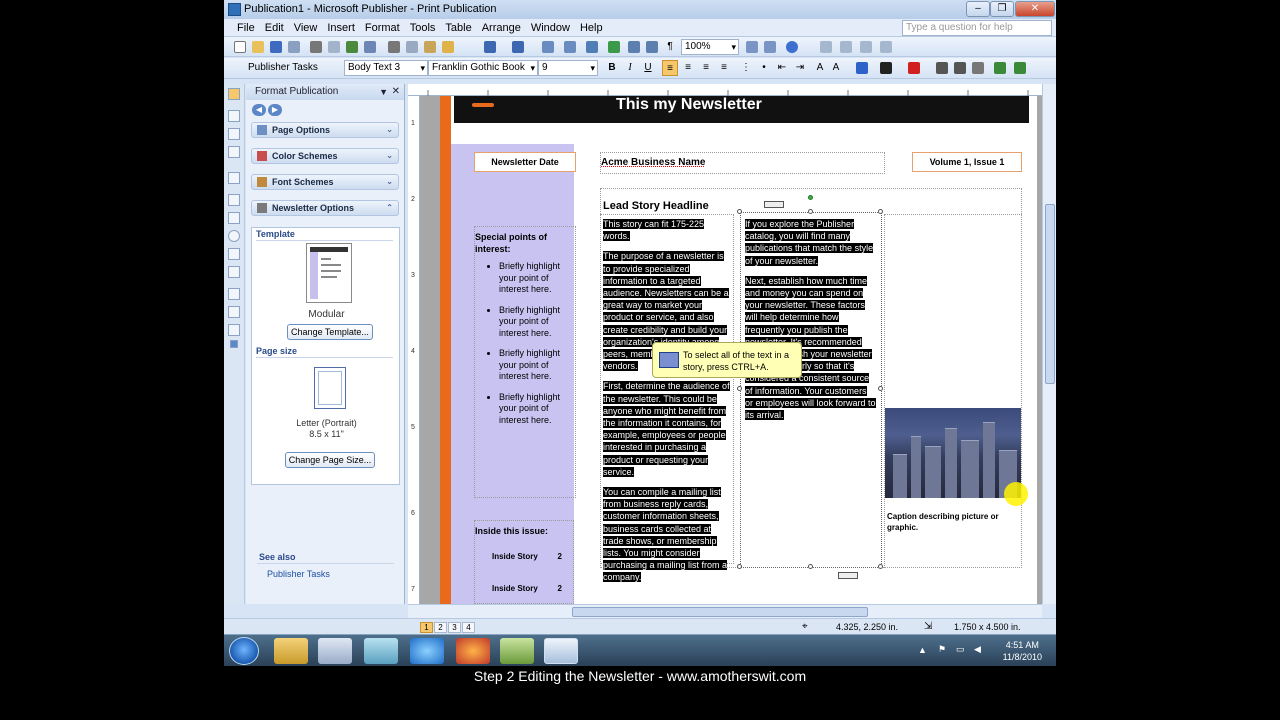  I want to click on increase-indent-button: ⇥, so click(800, 68).